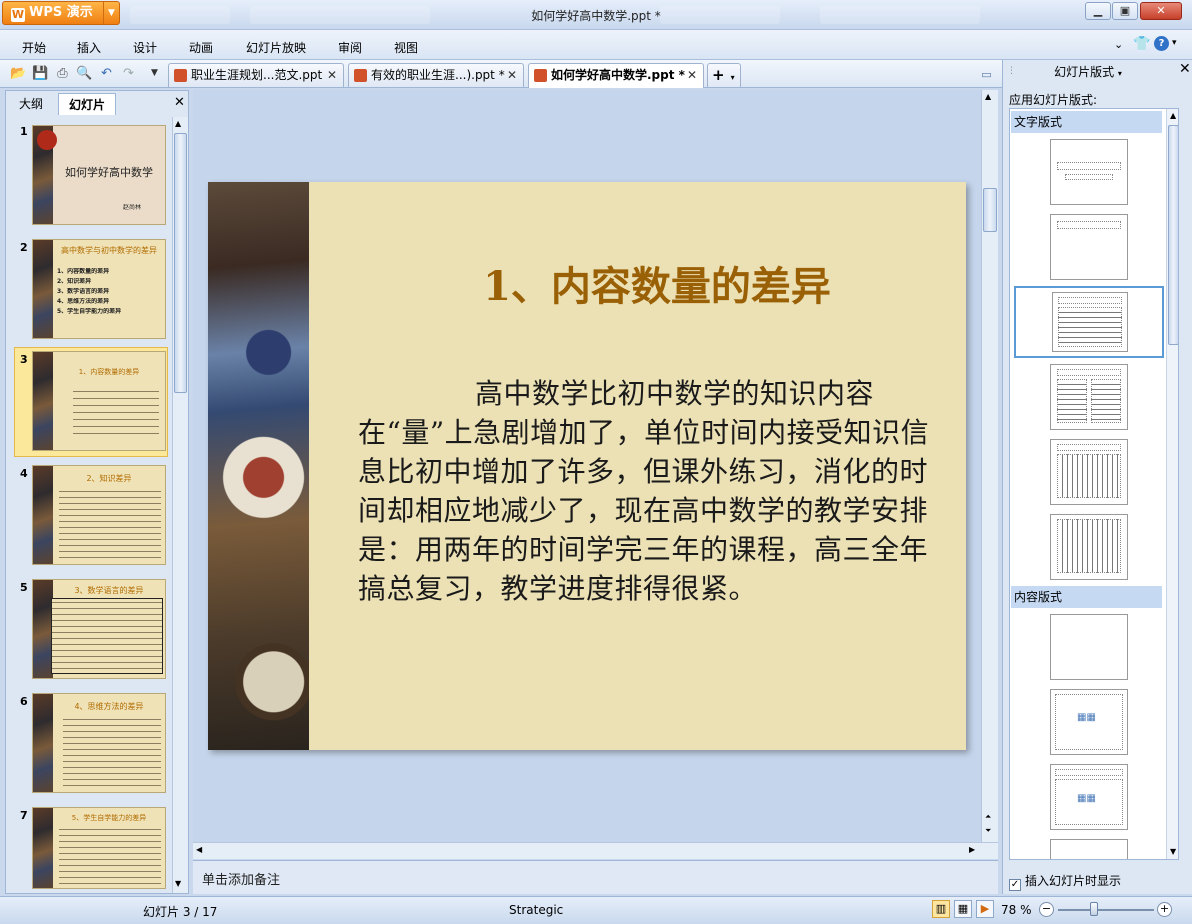 The width and height of the screenshot is (1192, 924). Describe the element at coordinates (1098, 11) in the screenshot. I see `minimize-button: ▁` at that location.